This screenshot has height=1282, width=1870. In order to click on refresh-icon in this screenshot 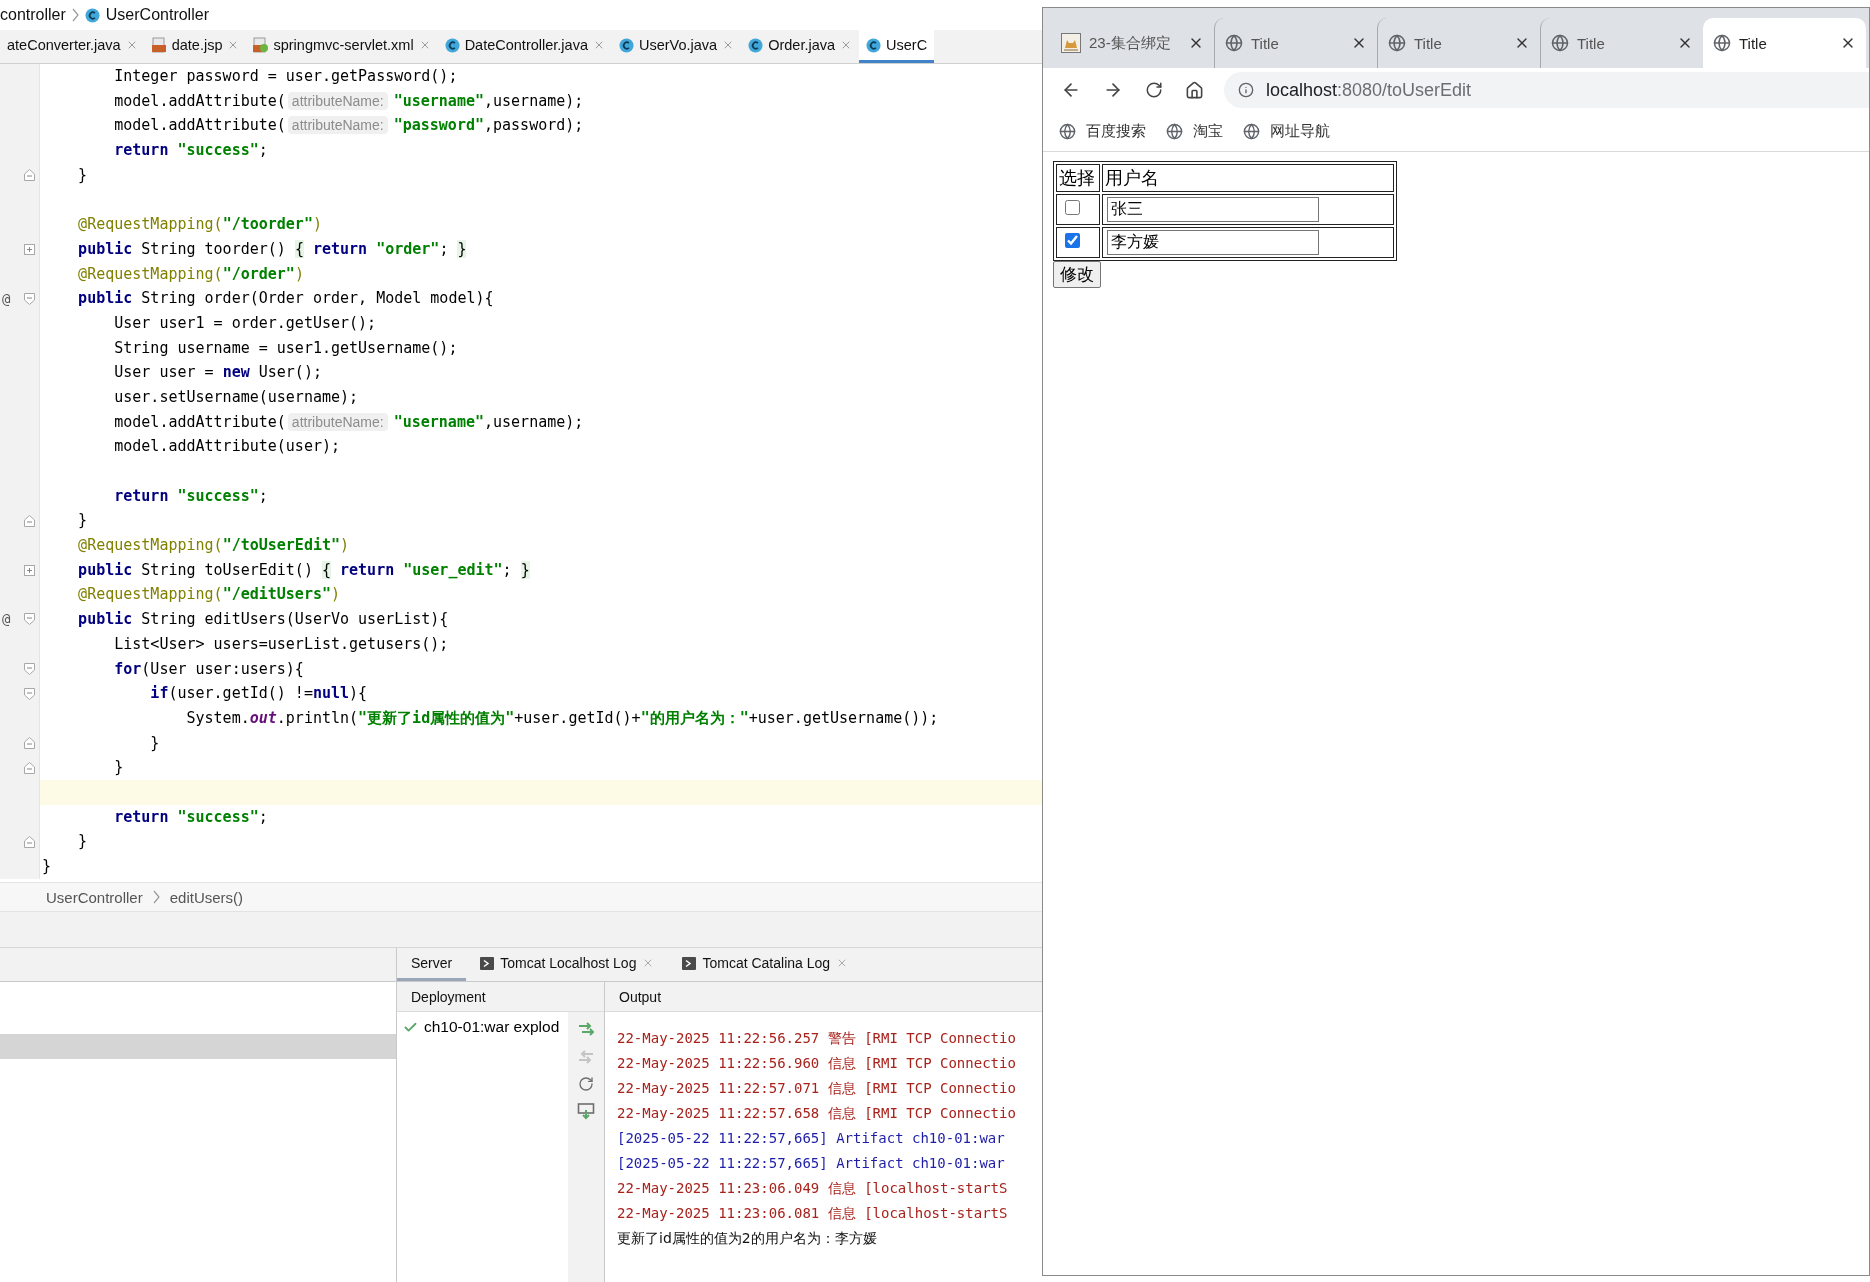, I will do `click(586, 1084)`.